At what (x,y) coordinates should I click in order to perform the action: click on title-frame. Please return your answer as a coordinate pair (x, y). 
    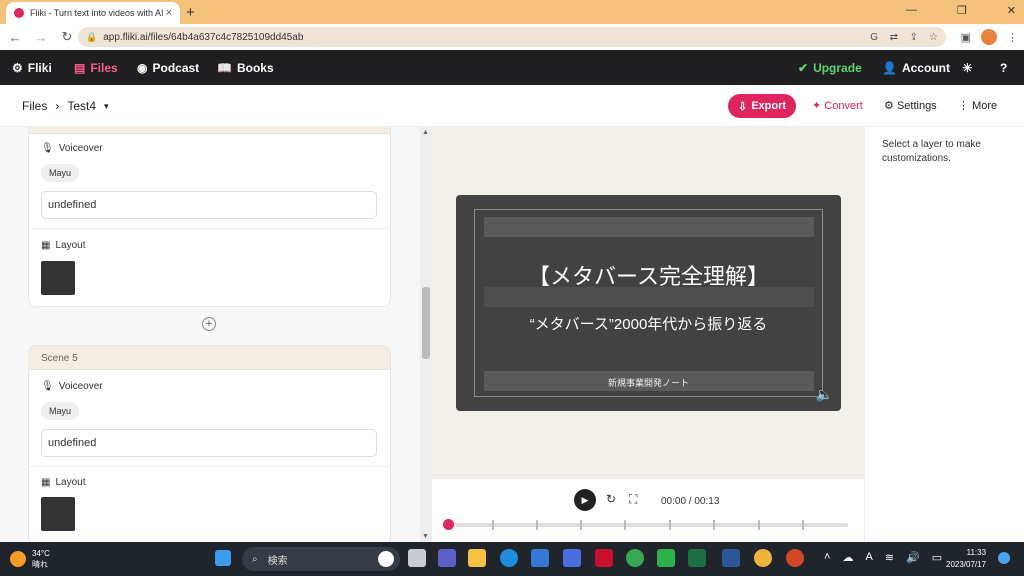
    Looking at the image, I should click on (648, 303).